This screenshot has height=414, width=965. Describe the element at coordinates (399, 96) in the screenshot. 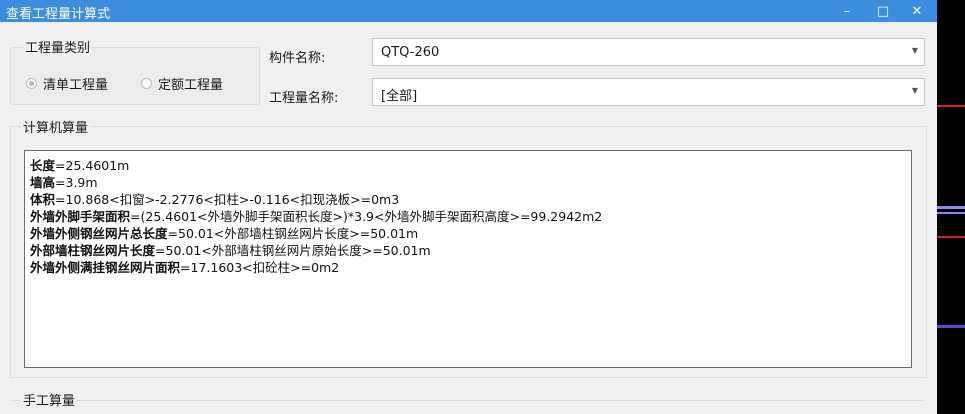

I see `qty-name-value: [全部]` at that location.